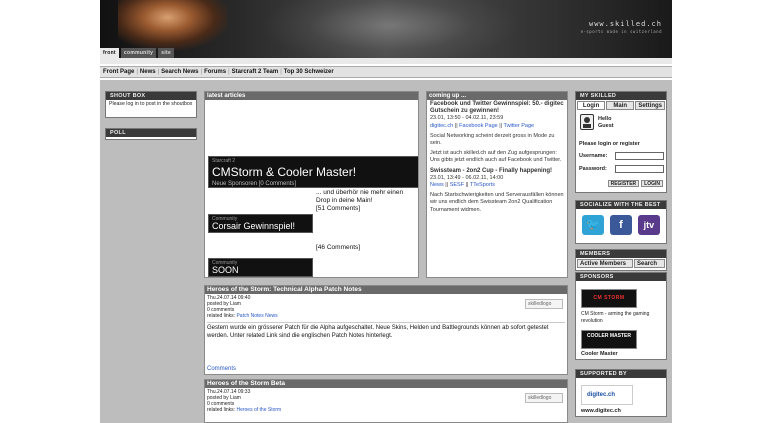  I want to click on tab-main: Main, so click(620, 105).